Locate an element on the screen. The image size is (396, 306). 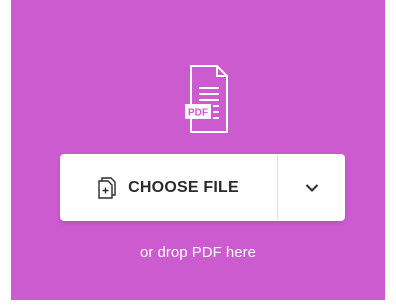
choose-file-button: CHOOSE FILE is located at coordinates (168, 187).